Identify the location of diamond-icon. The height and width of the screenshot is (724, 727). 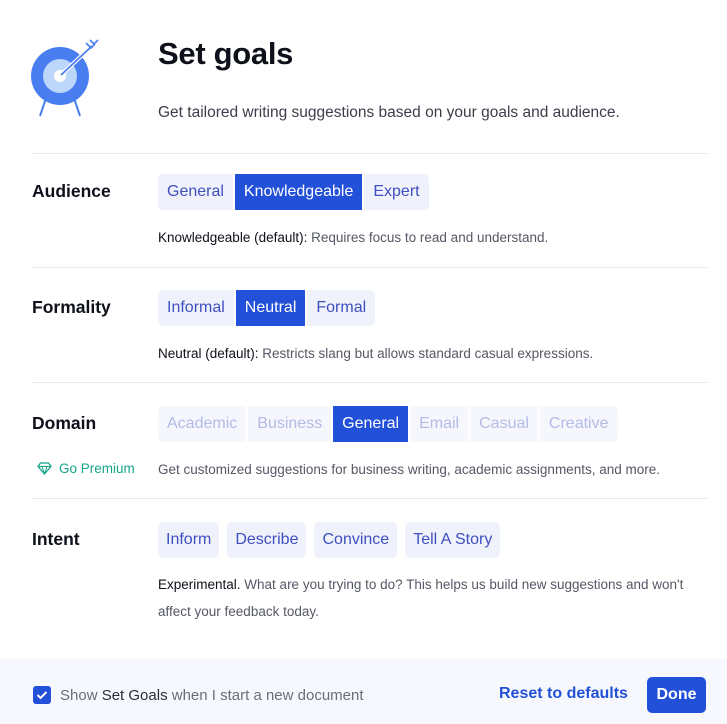
(44, 468).